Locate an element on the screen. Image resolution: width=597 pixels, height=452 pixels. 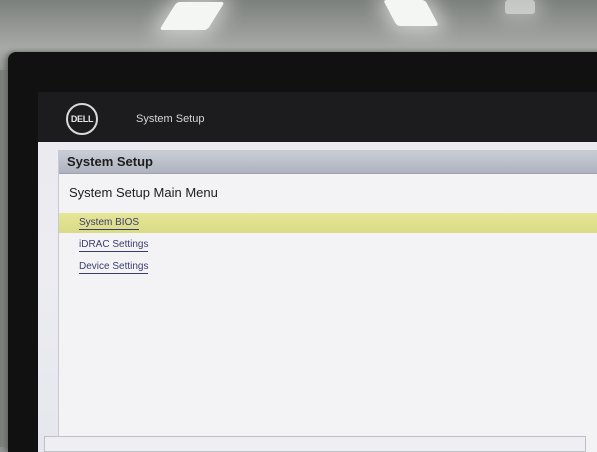
menu-item-label: Device Settings is located at coordinates (114, 267).